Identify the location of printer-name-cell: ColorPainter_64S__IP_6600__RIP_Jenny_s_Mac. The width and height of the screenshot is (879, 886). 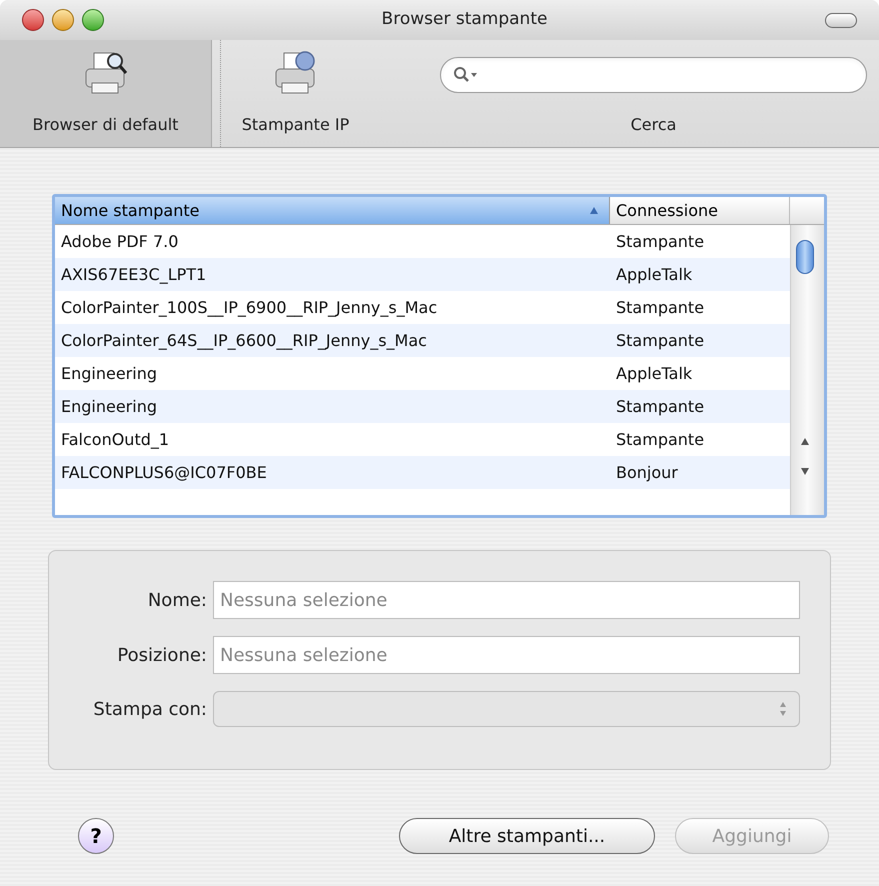
(332, 340).